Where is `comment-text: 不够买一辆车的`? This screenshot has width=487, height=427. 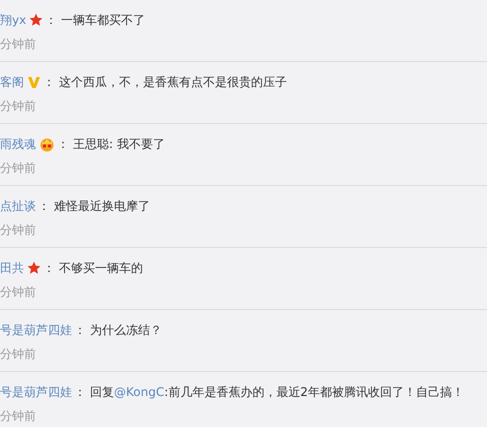 comment-text: 不够买一辆车的 is located at coordinates (101, 268).